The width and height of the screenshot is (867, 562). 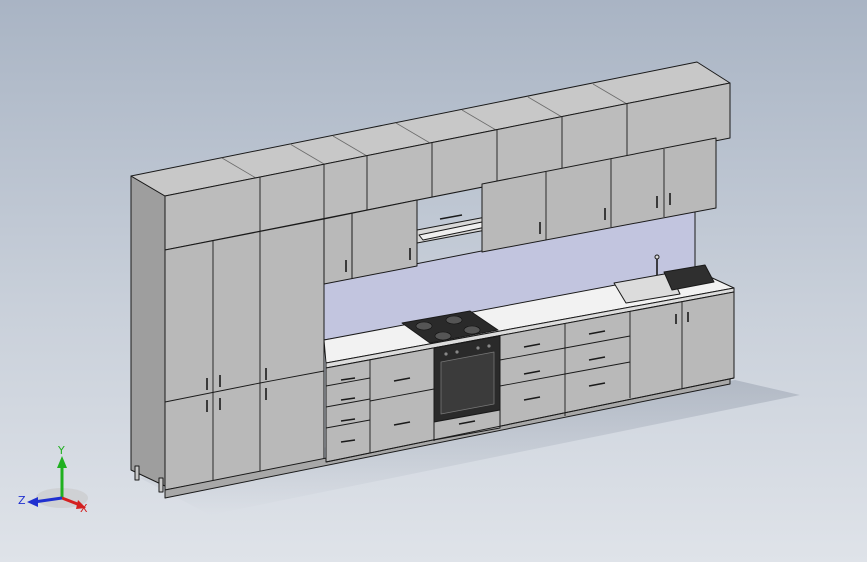 What do you see at coordinates (161, 485) in the screenshot?
I see `leg-mid` at bounding box center [161, 485].